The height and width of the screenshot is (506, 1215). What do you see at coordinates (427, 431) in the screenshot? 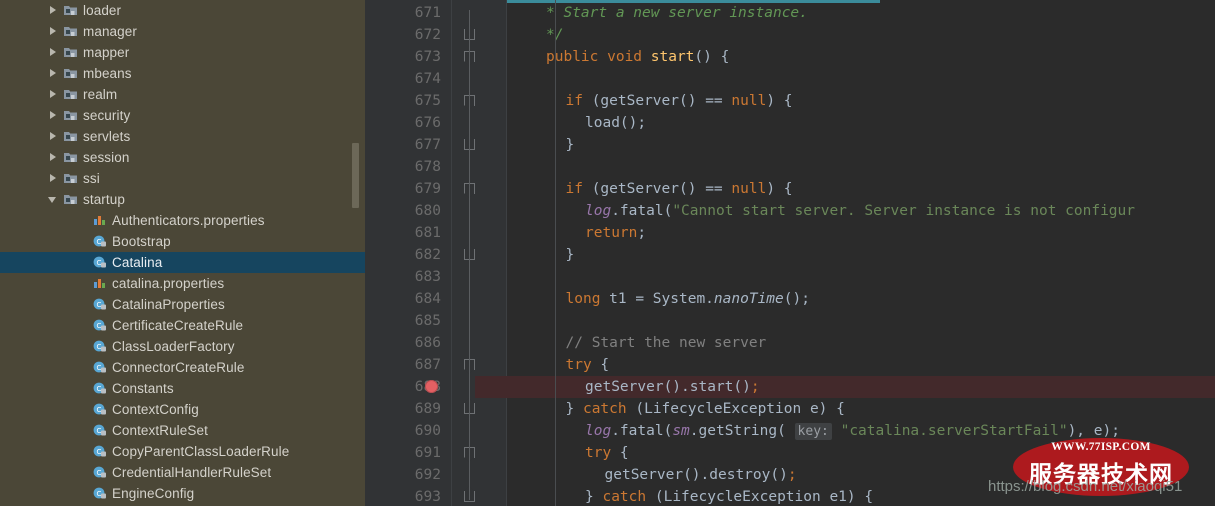
I see `line-number: 690` at bounding box center [427, 431].